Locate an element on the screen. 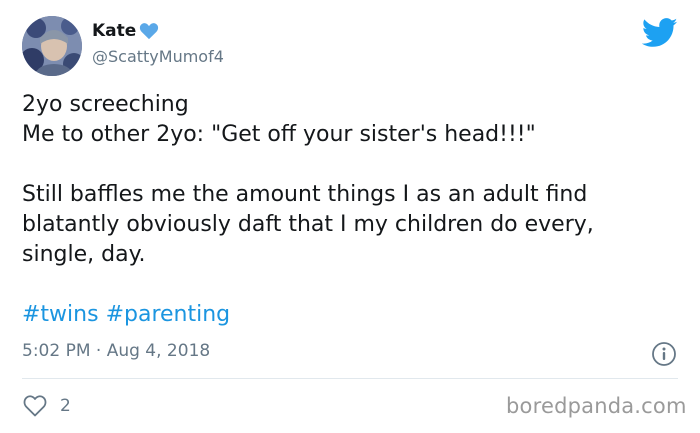  info-icon is located at coordinates (664, 354).